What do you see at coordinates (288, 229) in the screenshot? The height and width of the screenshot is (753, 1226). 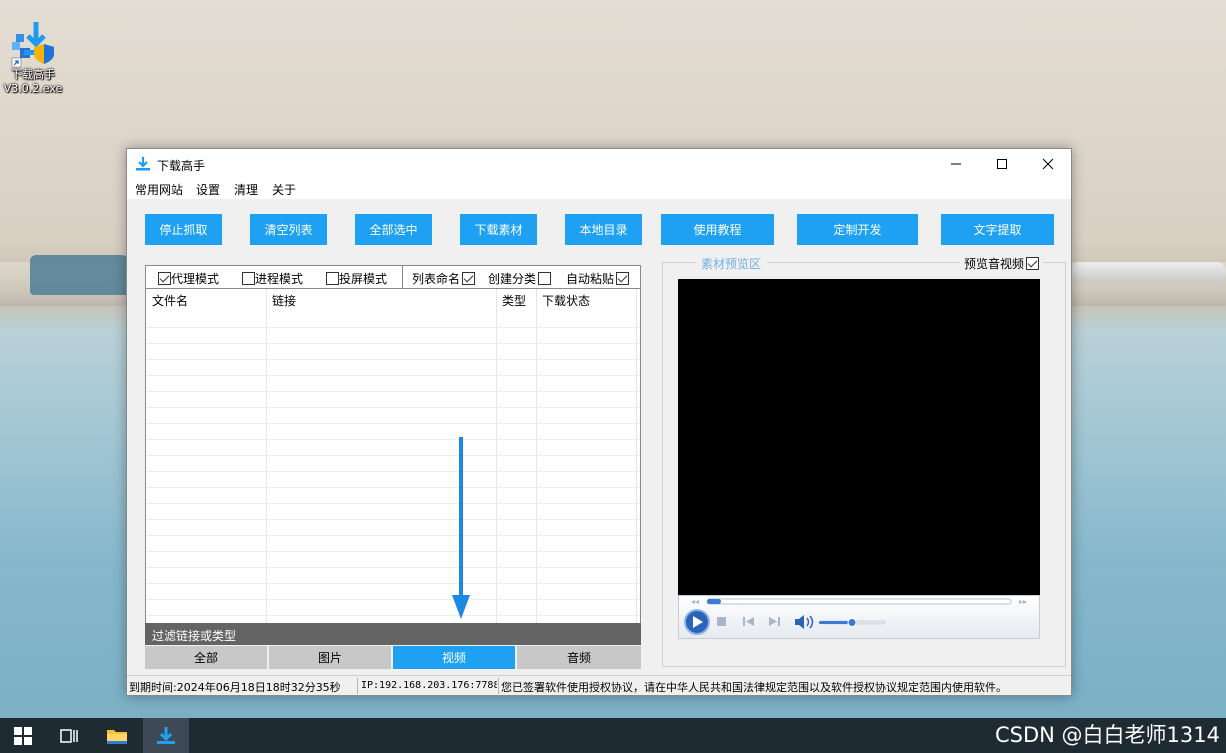 I see `clear-list-button: 清空列表` at bounding box center [288, 229].